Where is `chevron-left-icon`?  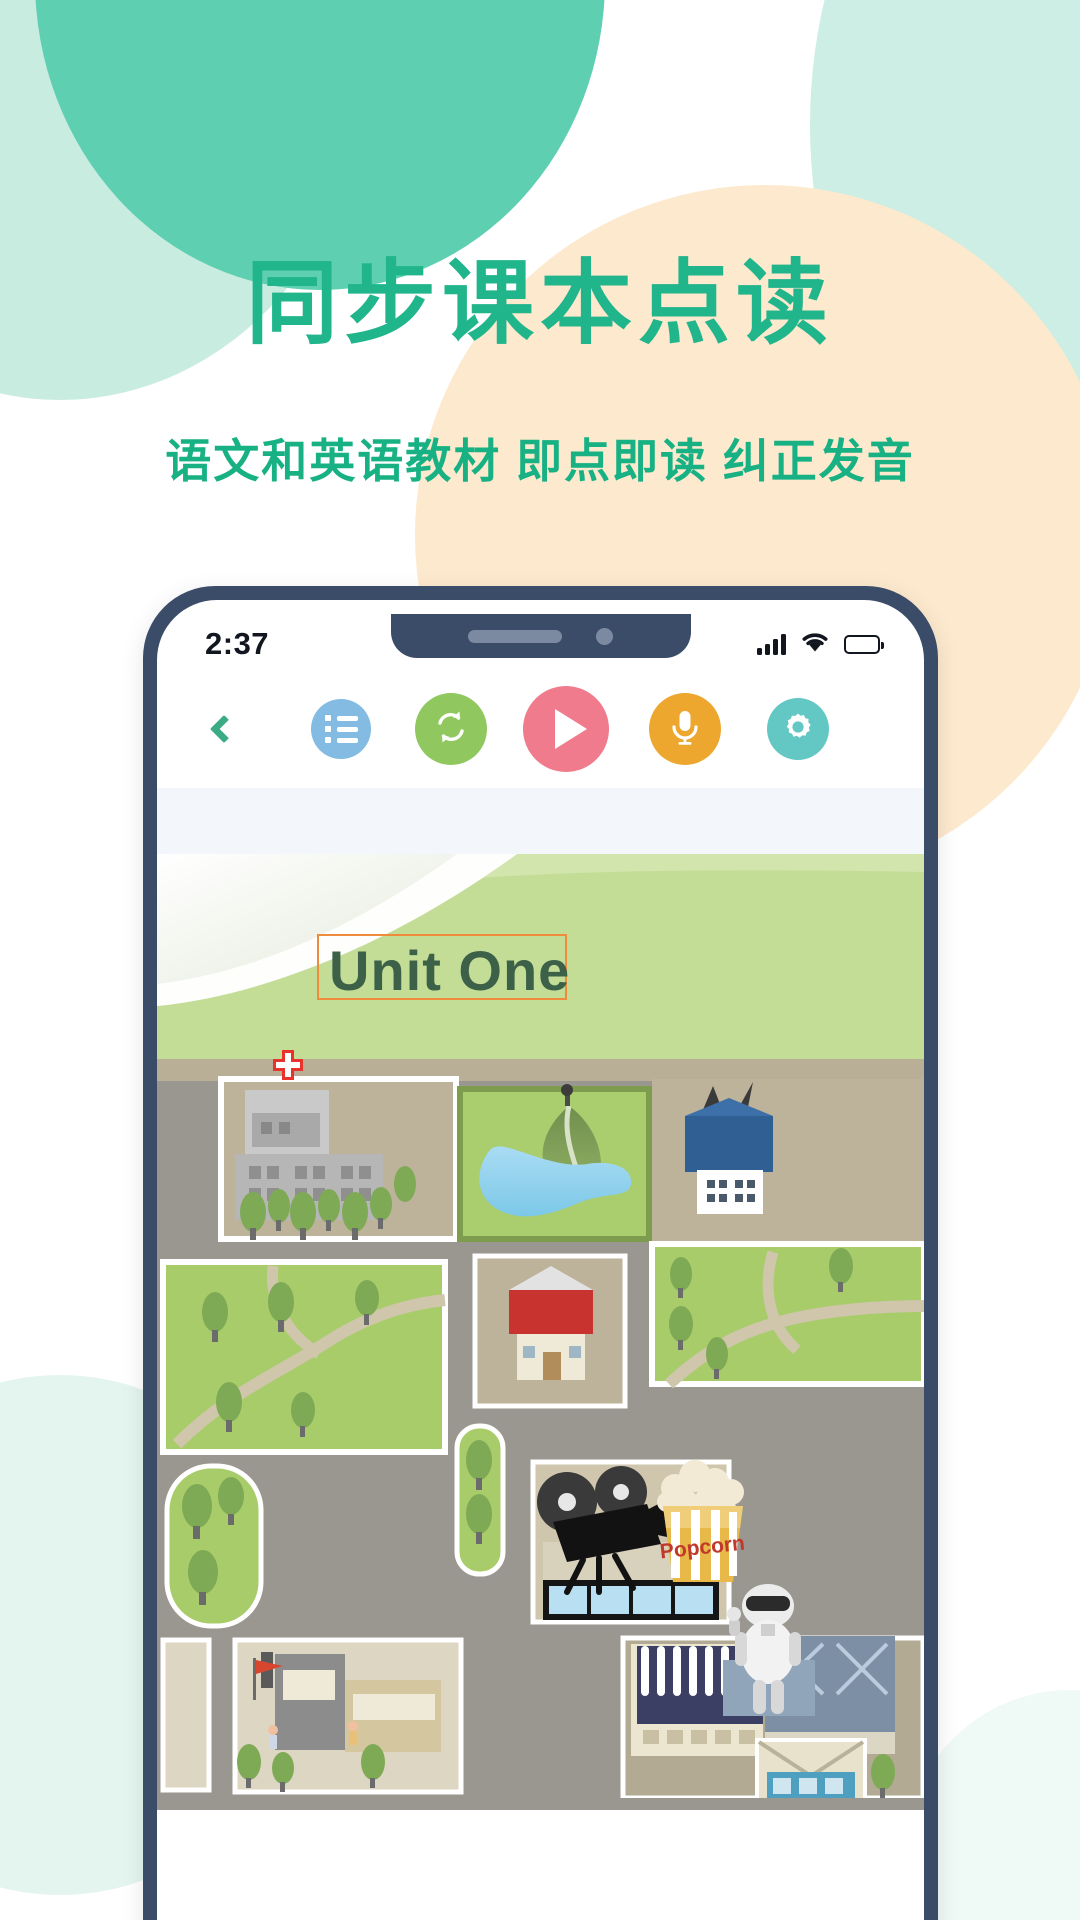
chevron-left-icon is located at coordinates (224, 729).